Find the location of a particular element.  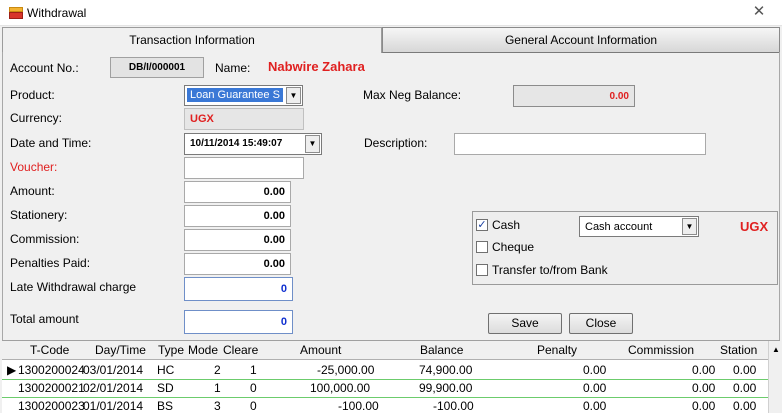

column-header-commission: Commission is located at coordinates (661, 350).